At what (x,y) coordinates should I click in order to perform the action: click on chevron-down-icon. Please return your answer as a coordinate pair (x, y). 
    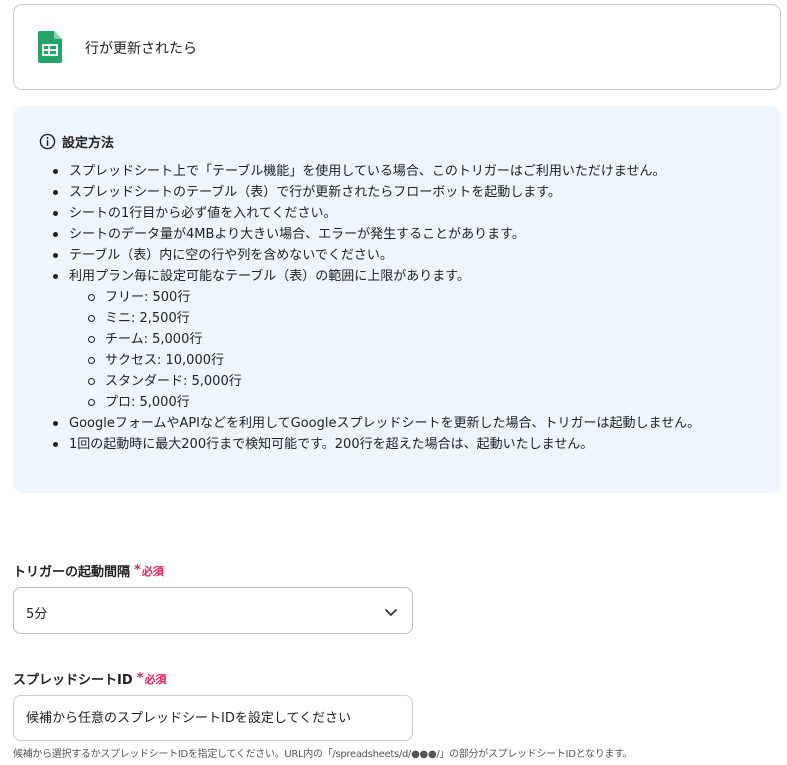
    Looking at the image, I should click on (391, 612).